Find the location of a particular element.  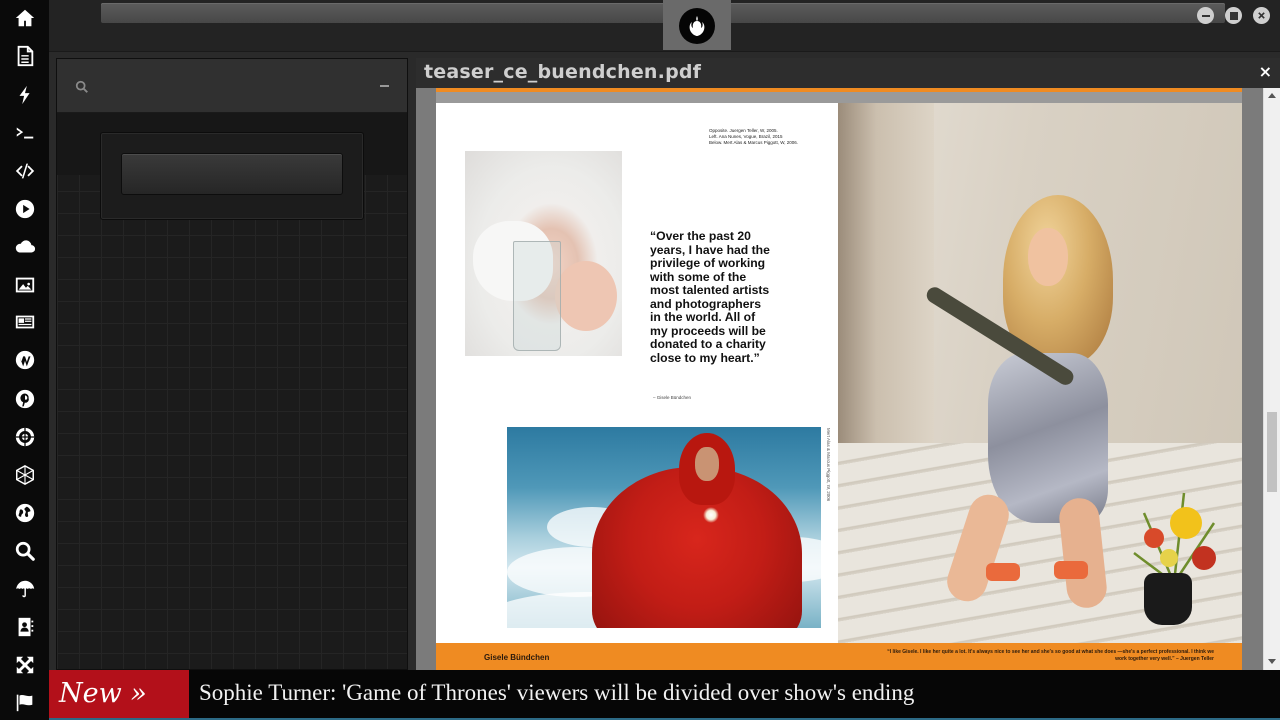

close-icon is located at coordinates (1261, 15).